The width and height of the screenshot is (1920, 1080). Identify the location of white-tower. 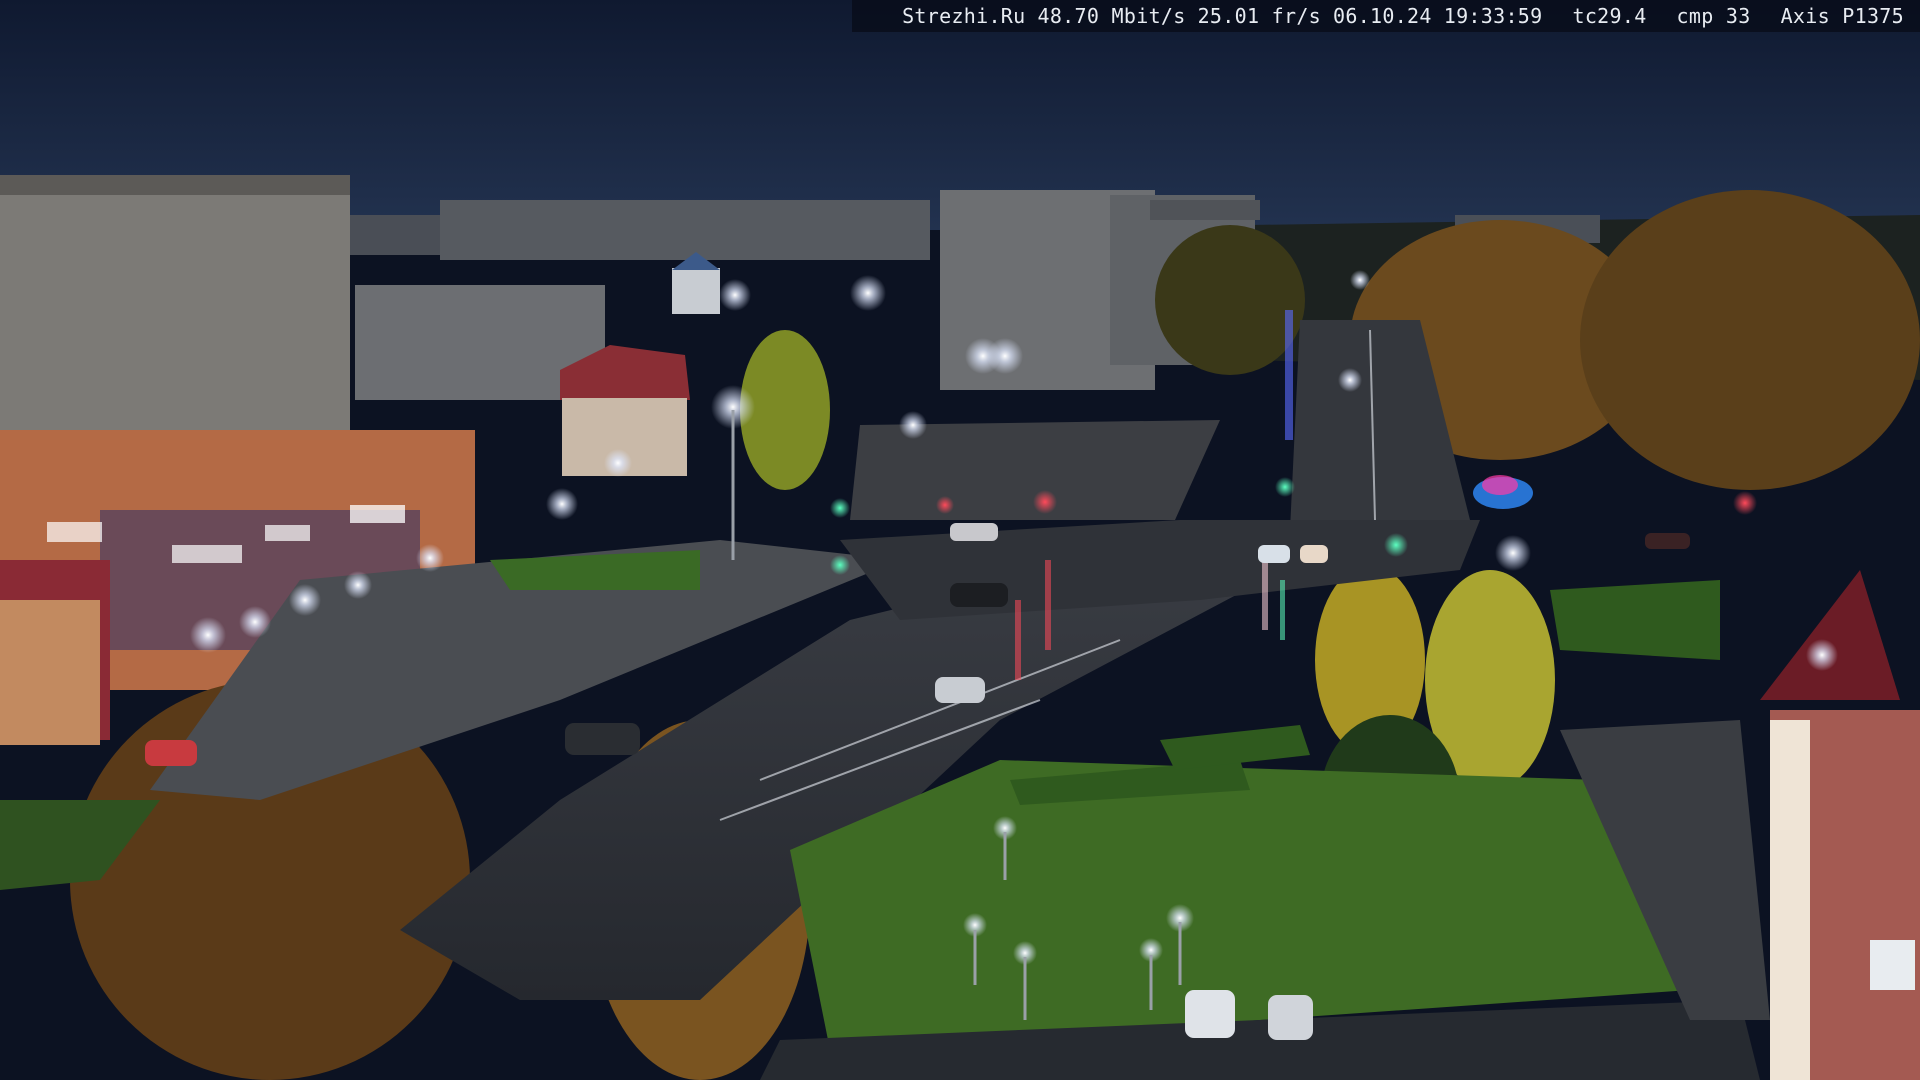
(696, 283).